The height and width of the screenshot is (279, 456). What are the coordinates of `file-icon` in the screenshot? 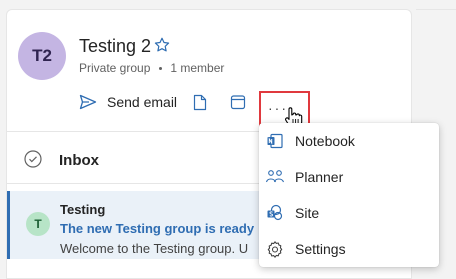 It's located at (200, 102).